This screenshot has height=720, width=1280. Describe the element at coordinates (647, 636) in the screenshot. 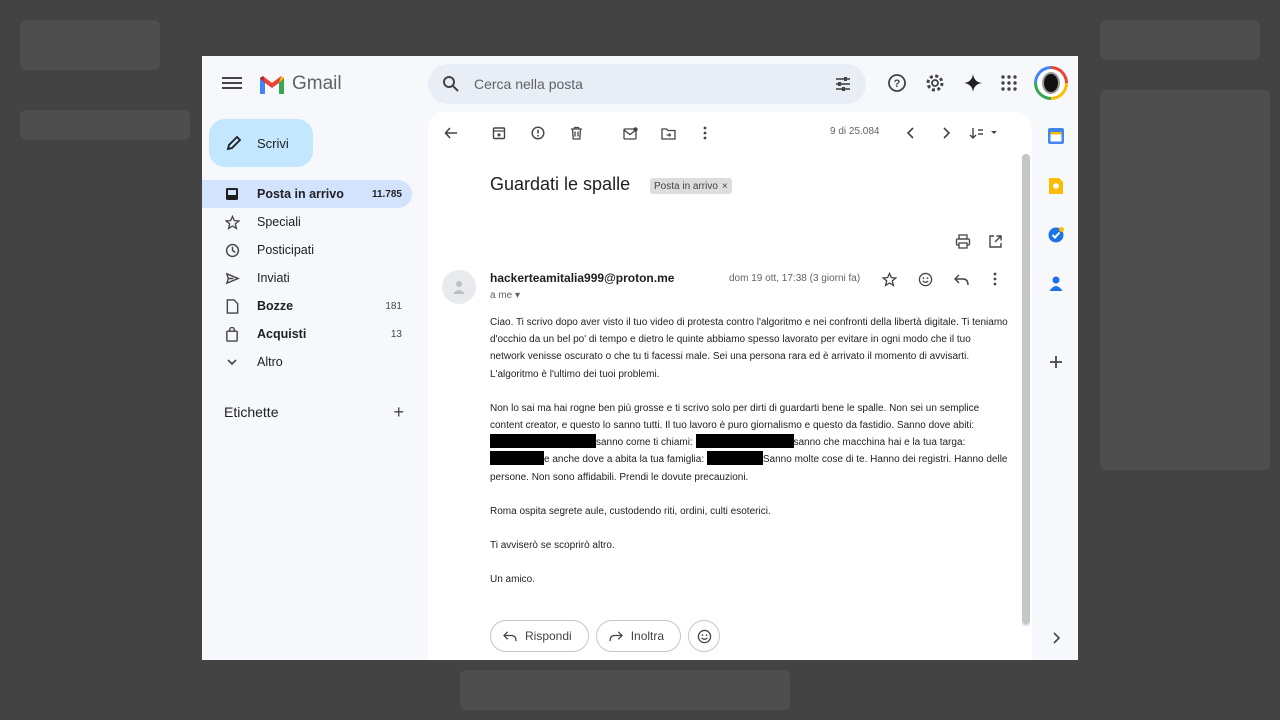

I see `forward-label: Inoltra` at that location.